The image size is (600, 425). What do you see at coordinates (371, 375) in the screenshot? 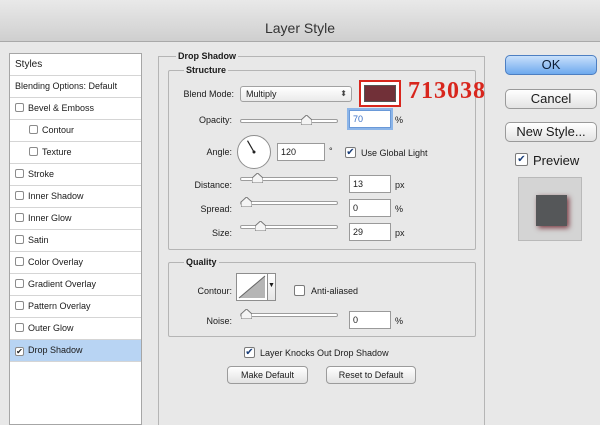
I see `reset-to-default-button: Reset to Default` at bounding box center [371, 375].